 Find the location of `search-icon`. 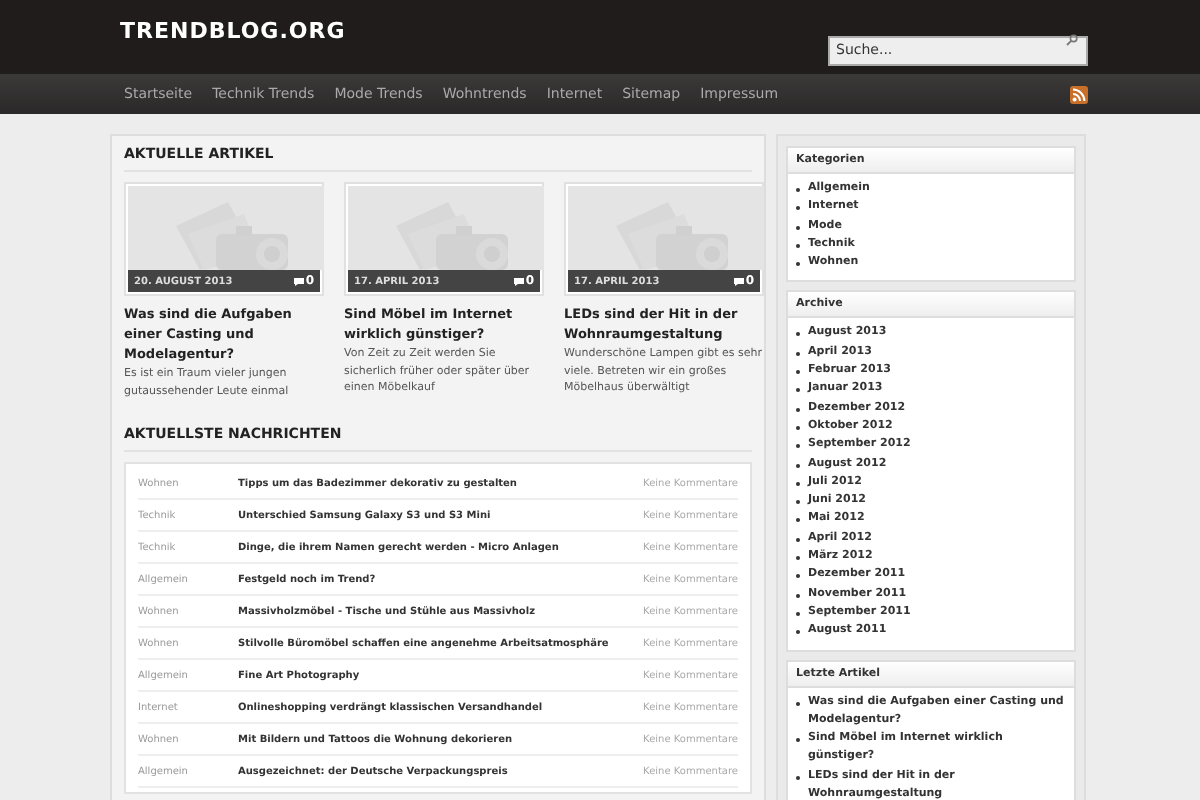

search-icon is located at coordinates (1072, 40).